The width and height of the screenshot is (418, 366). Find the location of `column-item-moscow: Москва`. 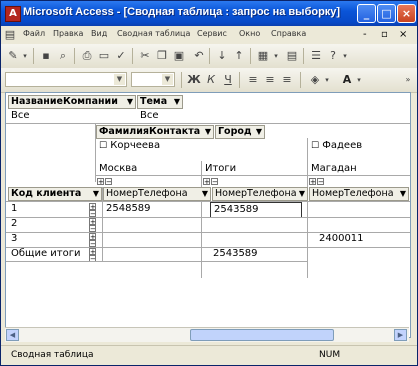

column-item-moscow: Москва is located at coordinates (147, 169).